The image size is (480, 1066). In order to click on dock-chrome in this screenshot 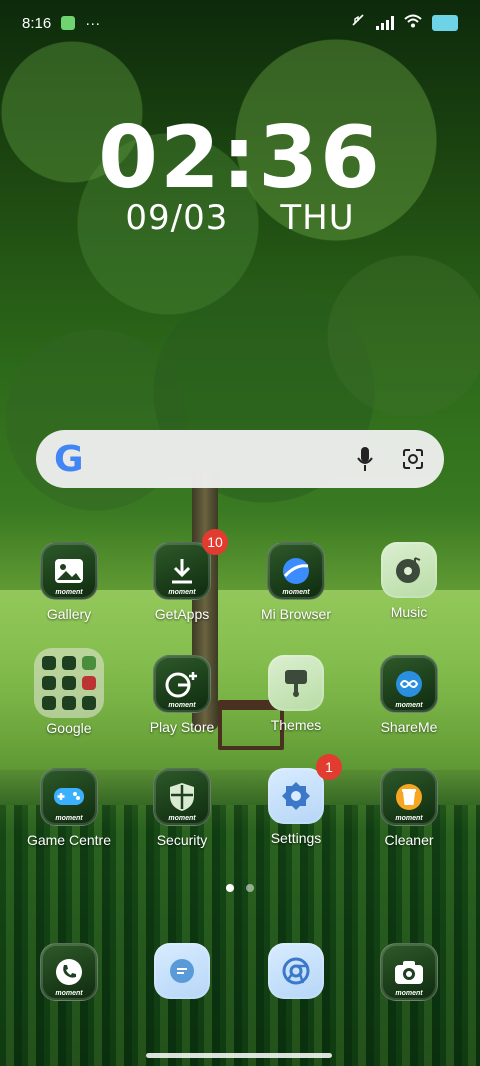, I will do `click(296, 971)`.